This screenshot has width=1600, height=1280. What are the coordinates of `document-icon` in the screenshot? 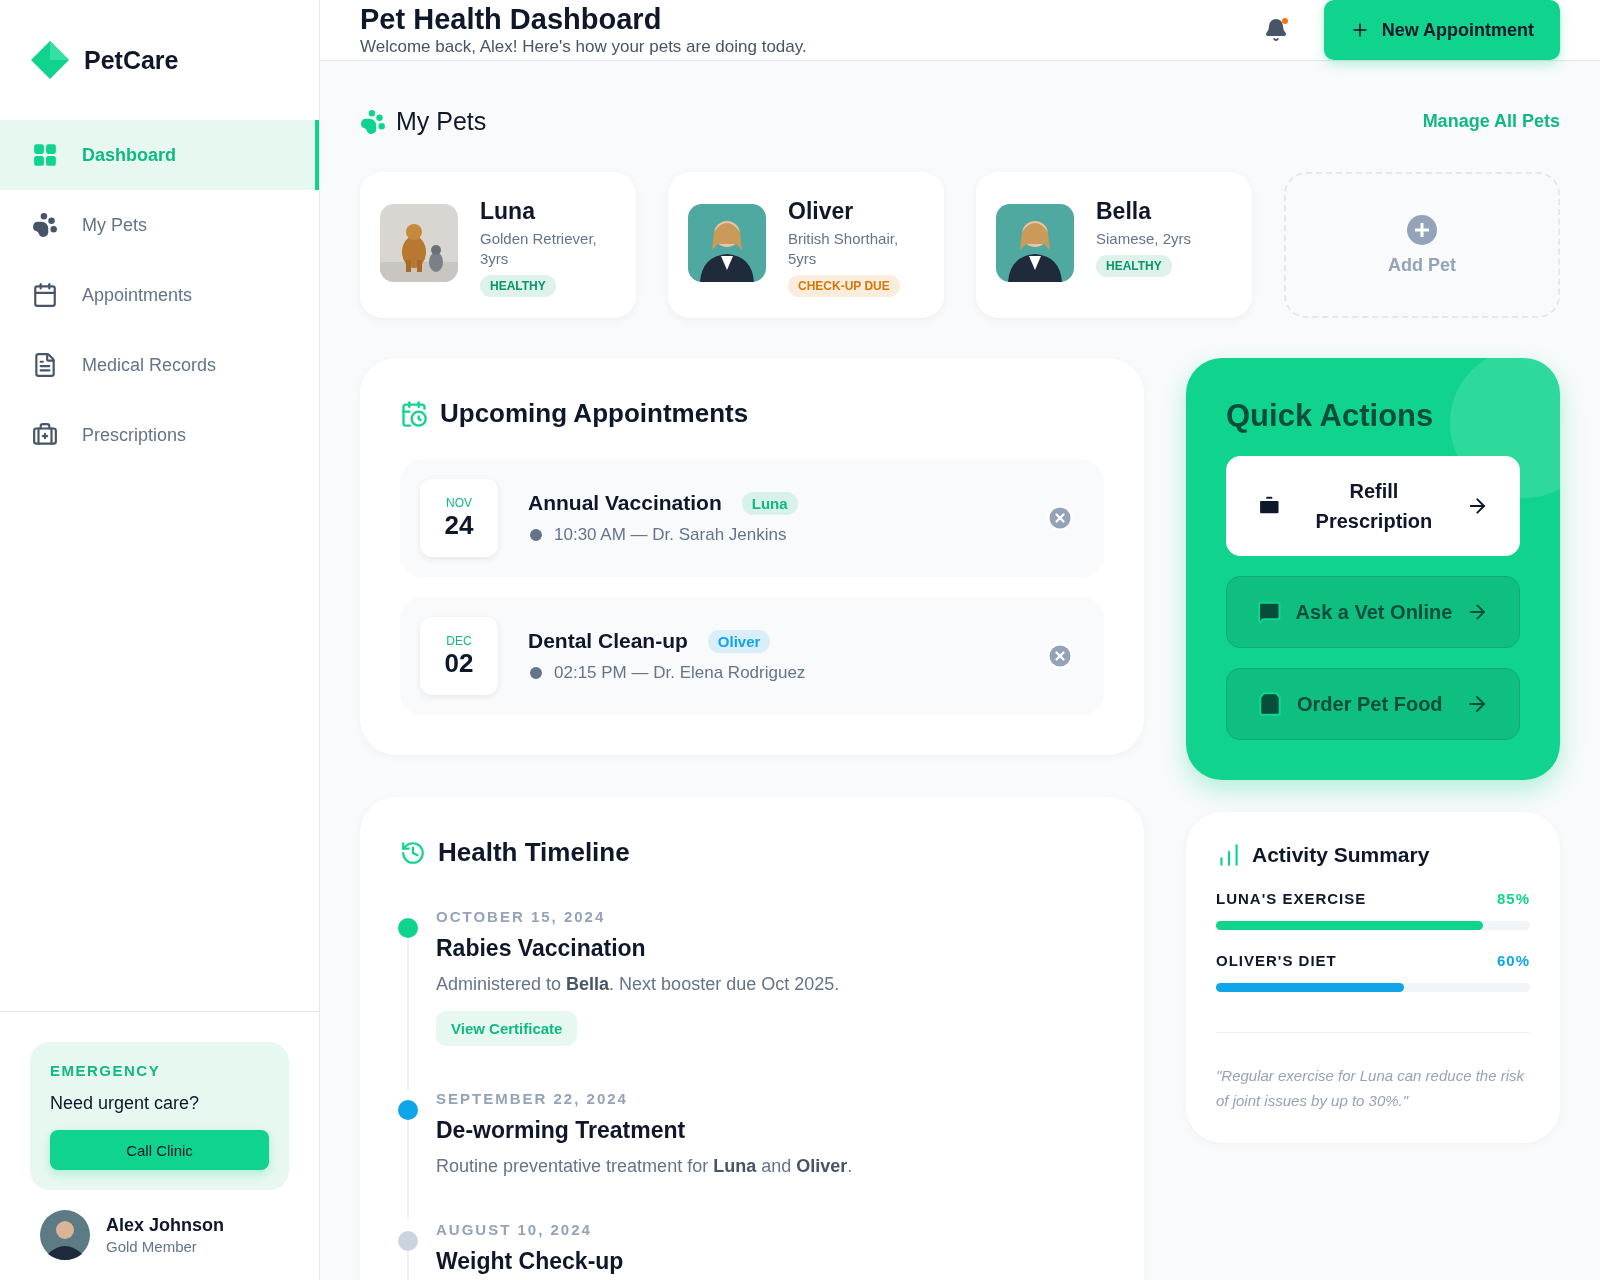 It's located at (45, 365).